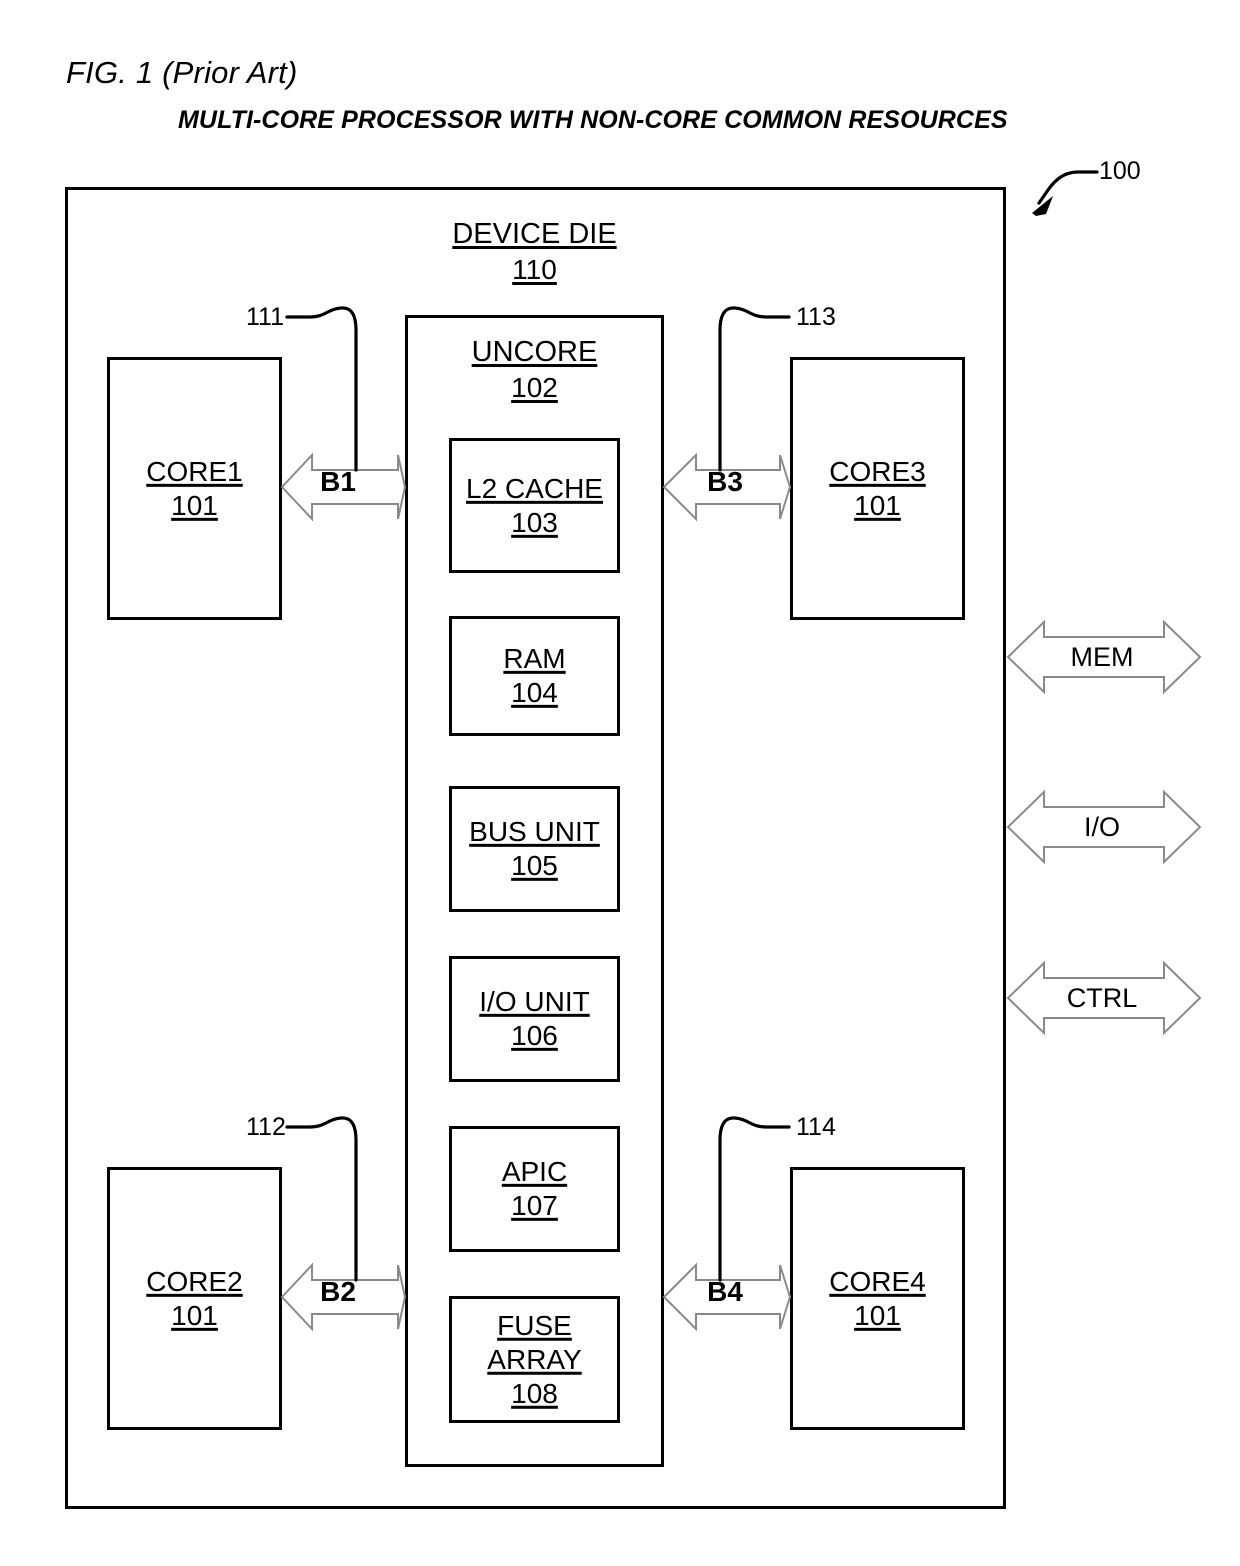 Image resolution: width=1240 pixels, height=1566 pixels. I want to click on core2-ref: 101, so click(194, 1315).